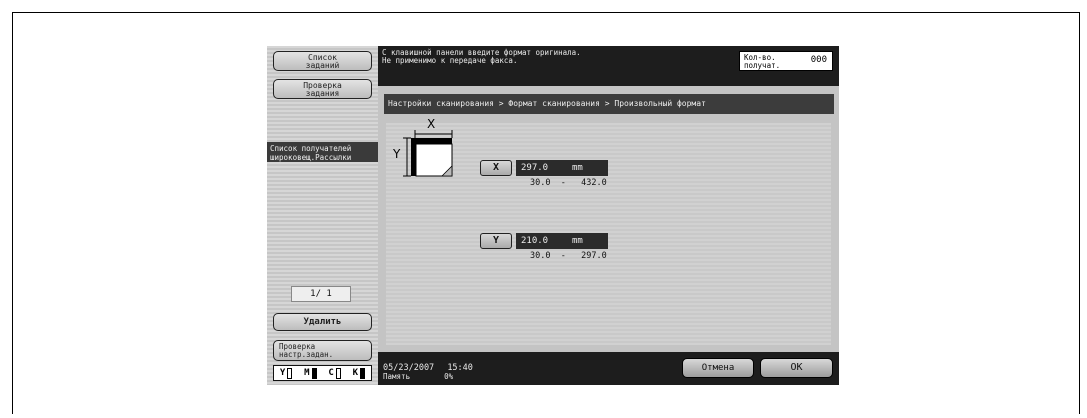 The image size is (1087, 418). What do you see at coordinates (577, 241) in the screenshot?
I see `y-unit: mm` at bounding box center [577, 241].